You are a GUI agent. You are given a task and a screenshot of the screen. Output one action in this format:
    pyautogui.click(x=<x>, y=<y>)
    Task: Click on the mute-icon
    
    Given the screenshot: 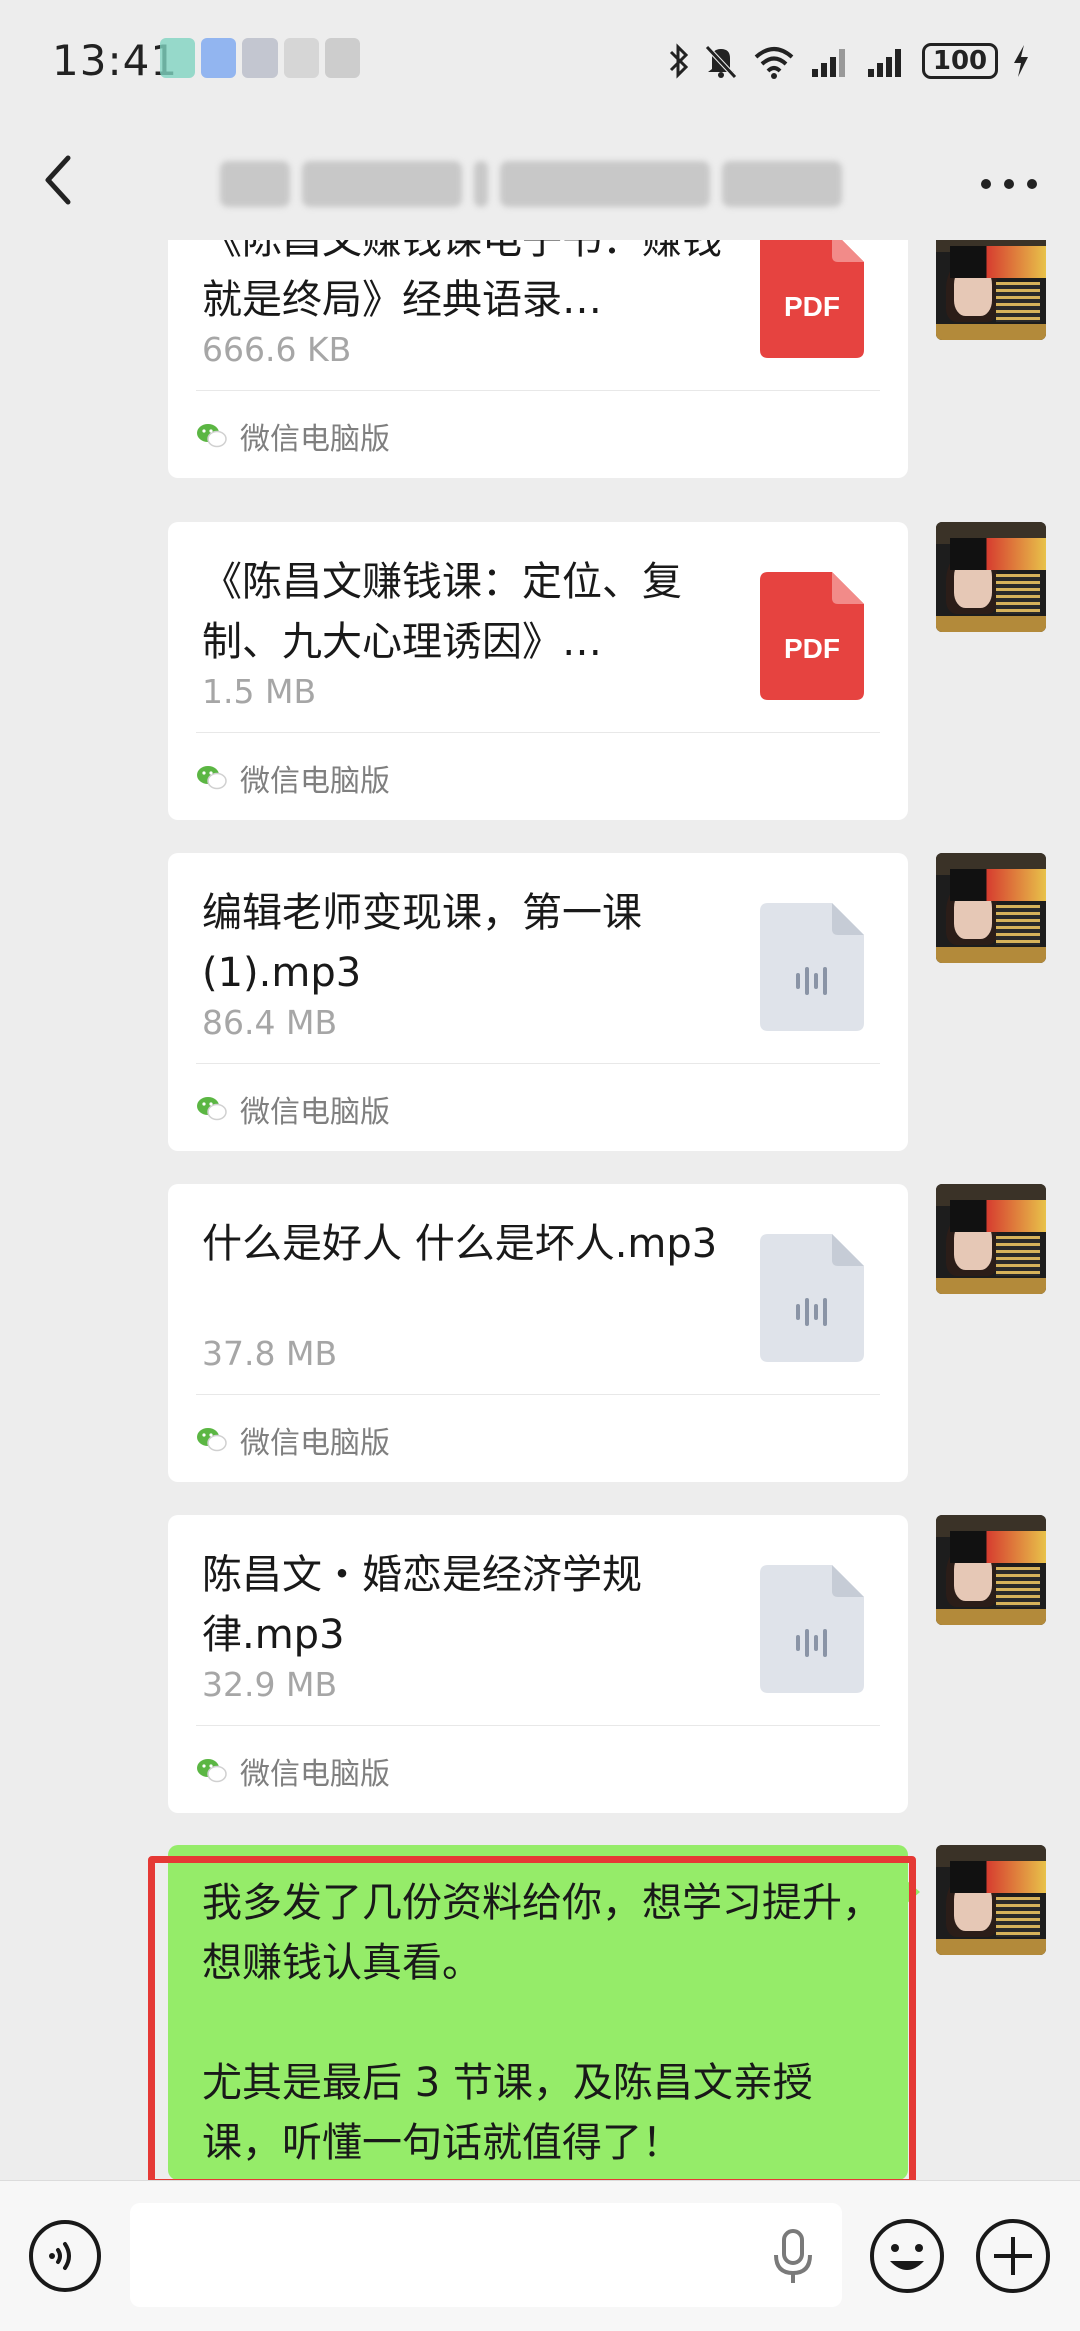 What is the action you would take?
    pyautogui.click(x=721, y=62)
    